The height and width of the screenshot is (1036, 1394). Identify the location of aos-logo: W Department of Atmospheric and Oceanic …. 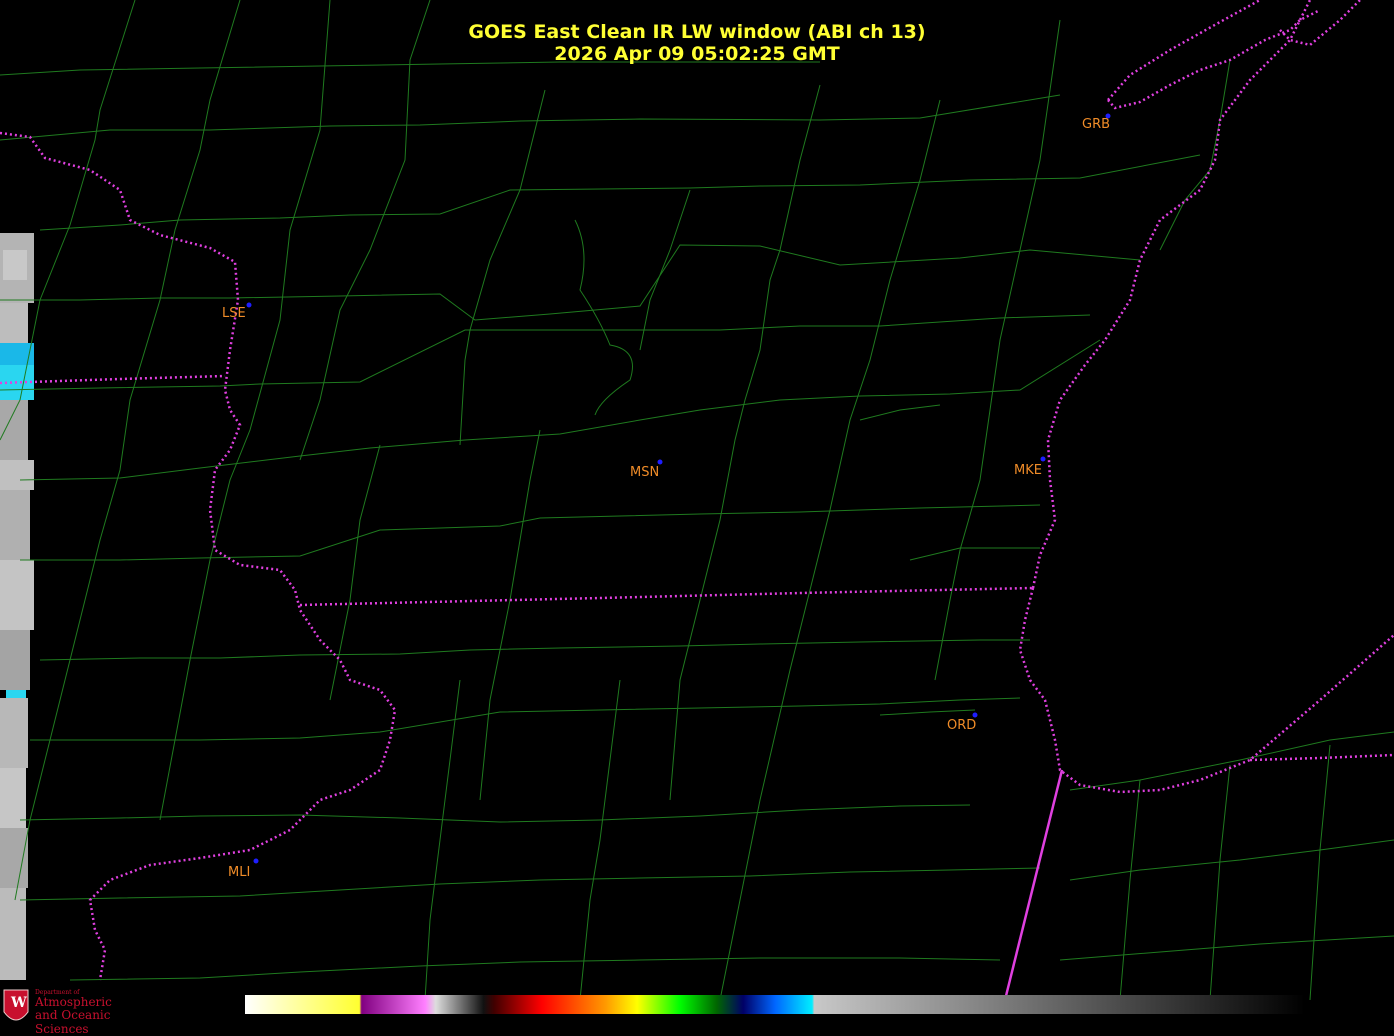
(80, 1010).